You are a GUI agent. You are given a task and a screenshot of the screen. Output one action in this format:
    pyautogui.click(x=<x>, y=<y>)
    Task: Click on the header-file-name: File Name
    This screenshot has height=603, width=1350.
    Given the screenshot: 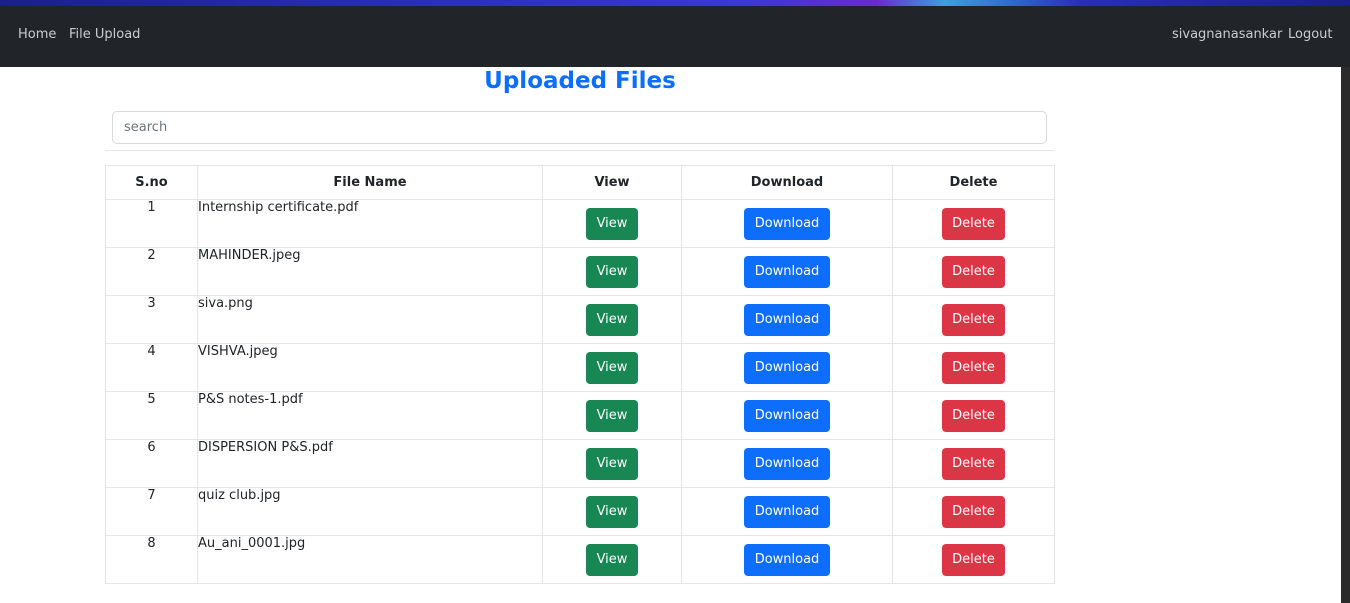 What is the action you would take?
    pyautogui.click(x=370, y=182)
    